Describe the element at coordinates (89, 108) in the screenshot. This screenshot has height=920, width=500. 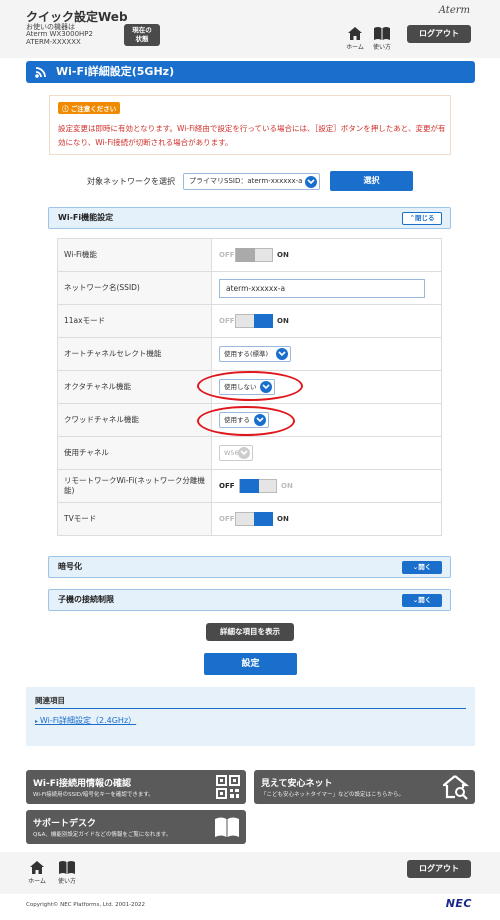
I see `notice-heading: ⓘ ご注意ください` at that location.